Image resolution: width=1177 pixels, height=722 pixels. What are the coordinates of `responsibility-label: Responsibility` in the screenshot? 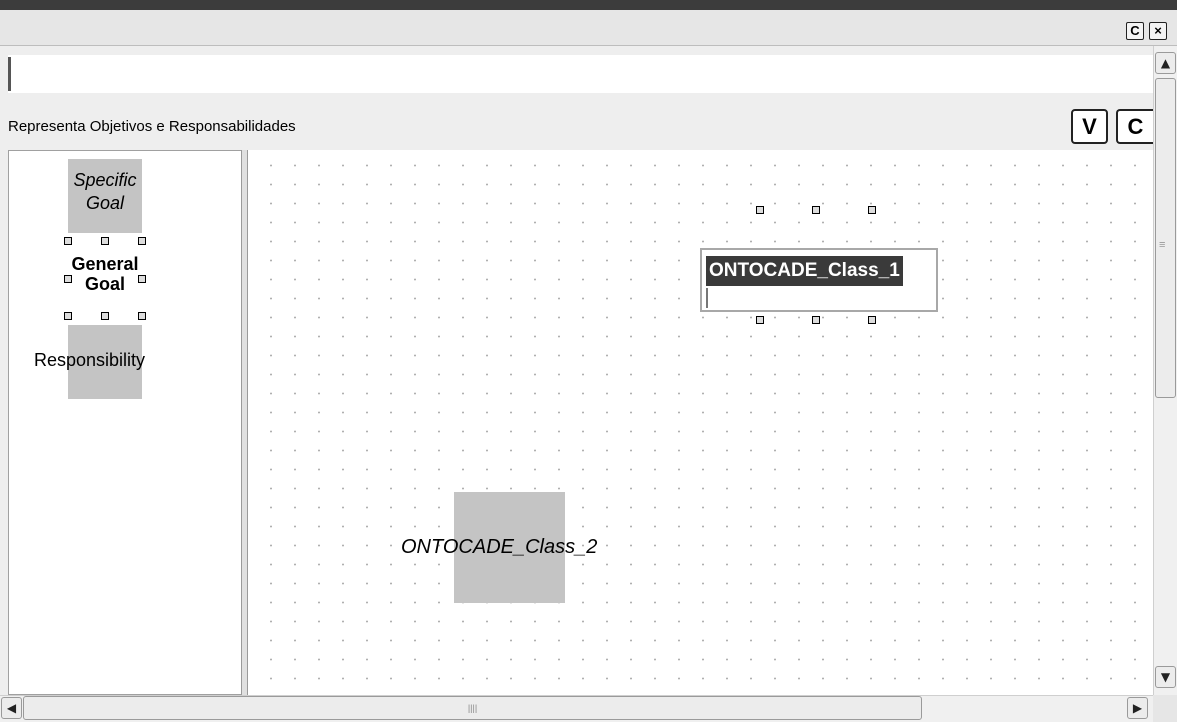 It's located at (90, 360).